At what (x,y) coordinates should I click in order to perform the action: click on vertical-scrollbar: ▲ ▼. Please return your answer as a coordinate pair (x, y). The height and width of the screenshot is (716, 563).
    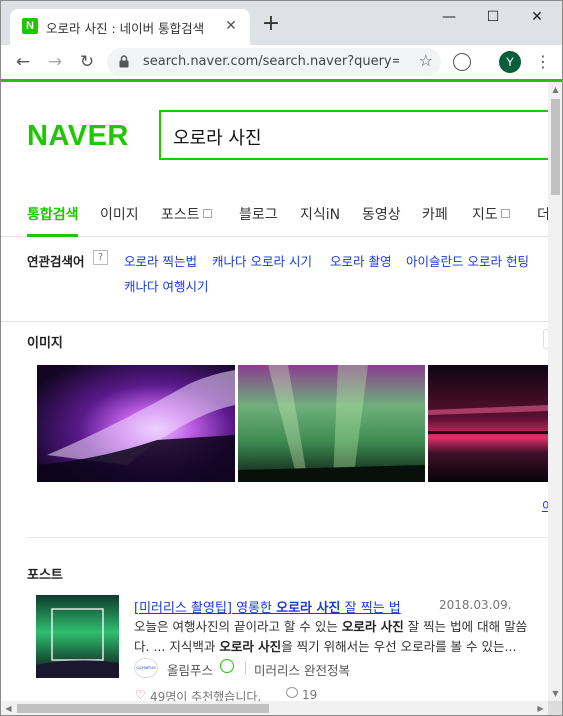
    Looking at the image, I should click on (555, 391).